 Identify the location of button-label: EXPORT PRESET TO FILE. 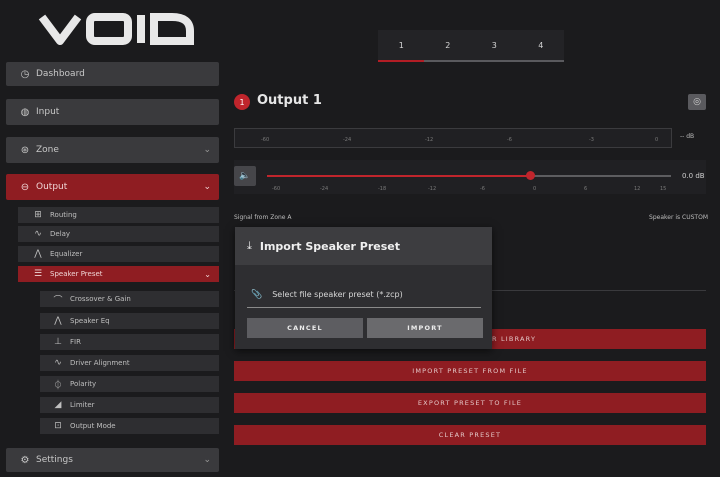
(470, 403).